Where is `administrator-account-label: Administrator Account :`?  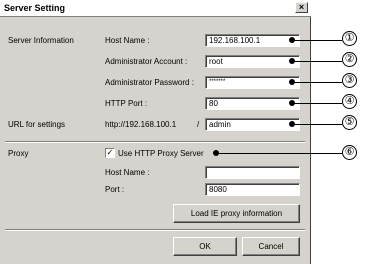 administrator-account-label: Administrator Account : is located at coordinates (146, 61).